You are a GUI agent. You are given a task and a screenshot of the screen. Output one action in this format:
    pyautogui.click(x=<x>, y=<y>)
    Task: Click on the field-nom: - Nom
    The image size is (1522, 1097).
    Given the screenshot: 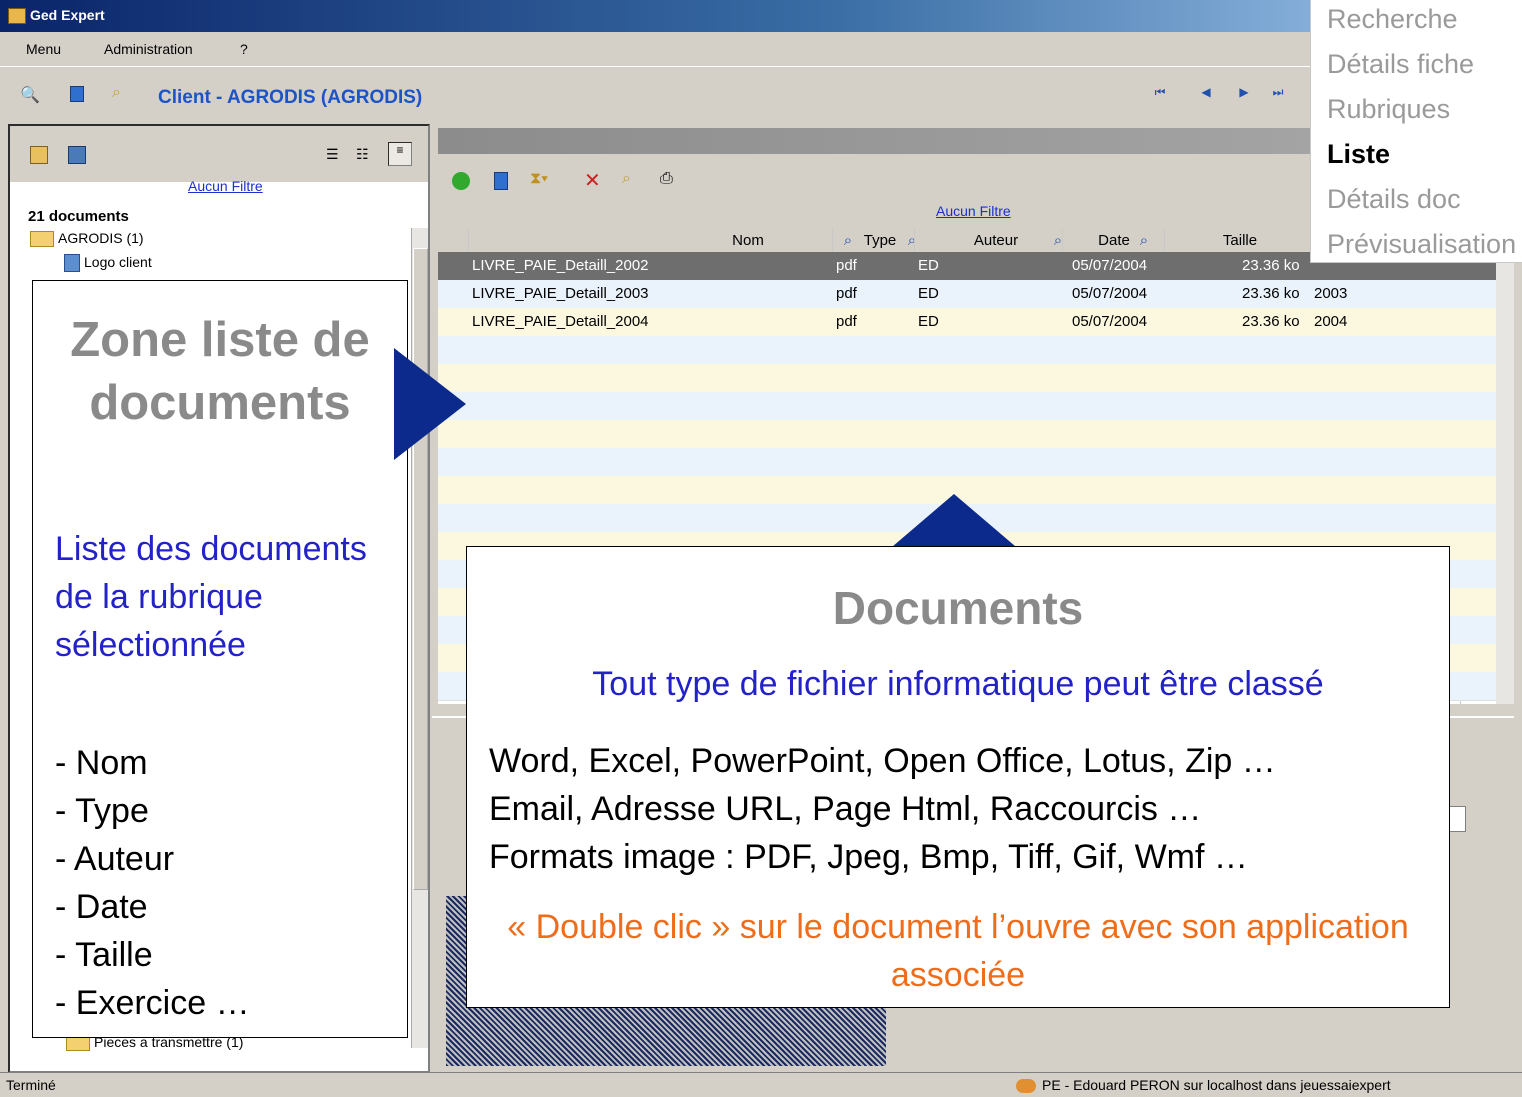 What is the action you would take?
    pyautogui.click(x=101, y=763)
    